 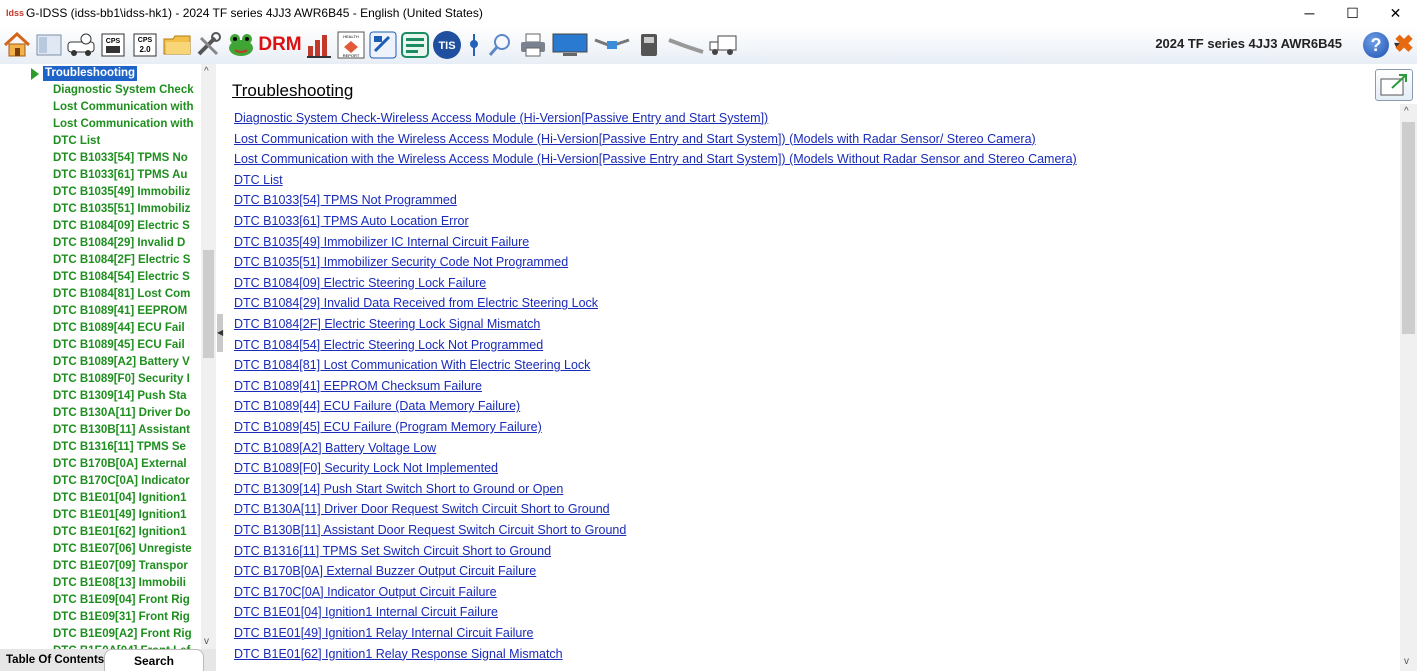 What do you see at coordinates (127, 447) in the screenshot?
I see `toc-item: DTC B1316[11] TPMS Se` at bounding box center [127, 447].